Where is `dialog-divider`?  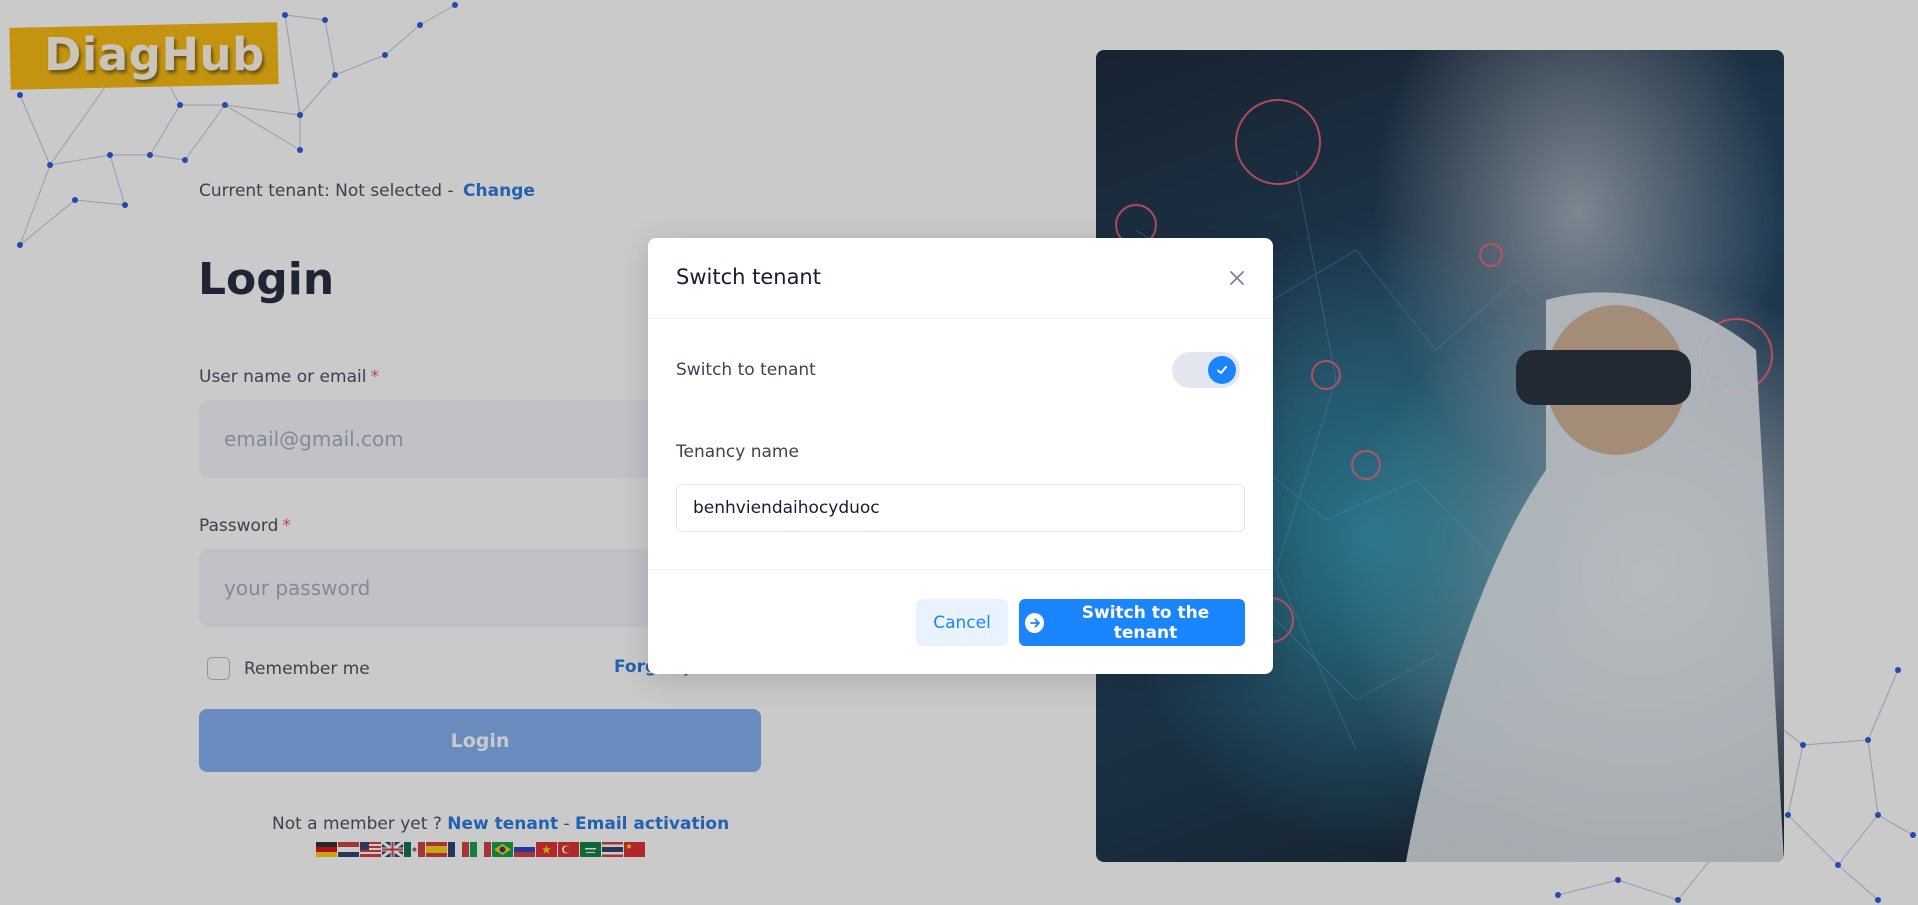 dialog-divider is located at coordinates (960, 569).